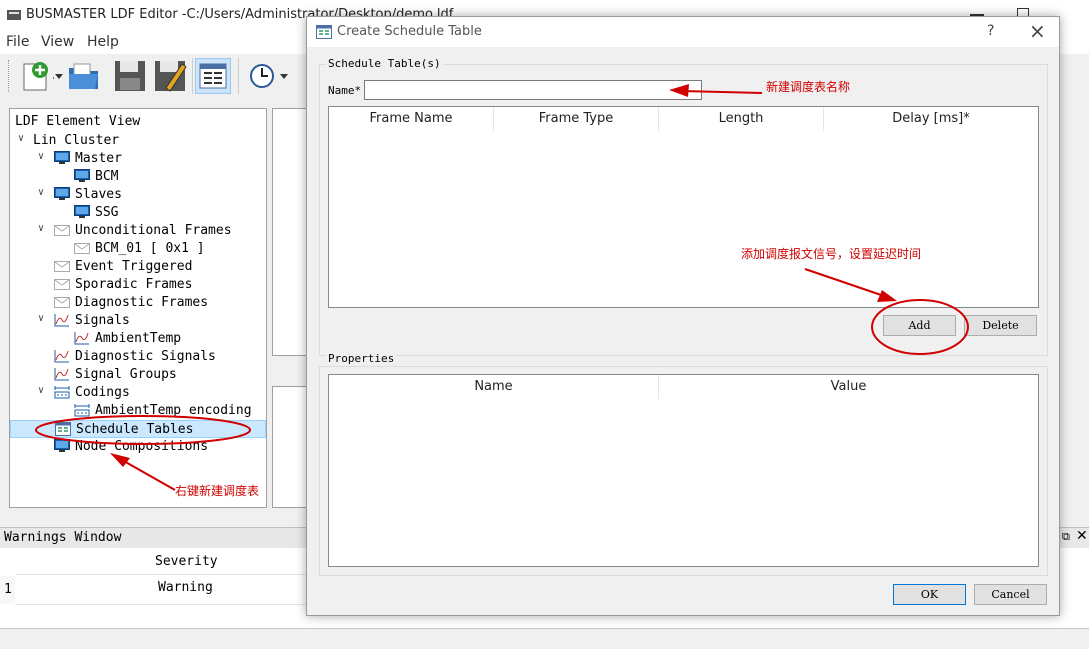  What do you see at coordinates (217, 491) in the screenshot?
I see `annotation-tree-note: 右键新建调度表` at bounding box center [217, 491].